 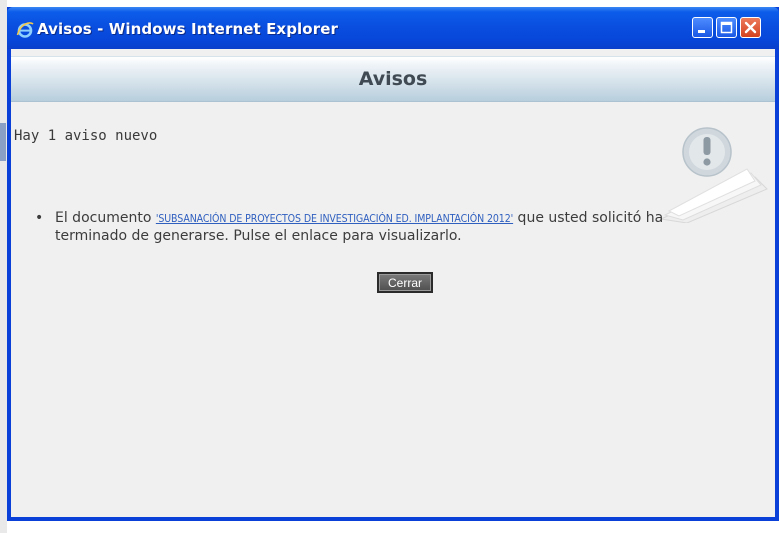 I want to click on minimize-icon, so click(x=701, y=31).